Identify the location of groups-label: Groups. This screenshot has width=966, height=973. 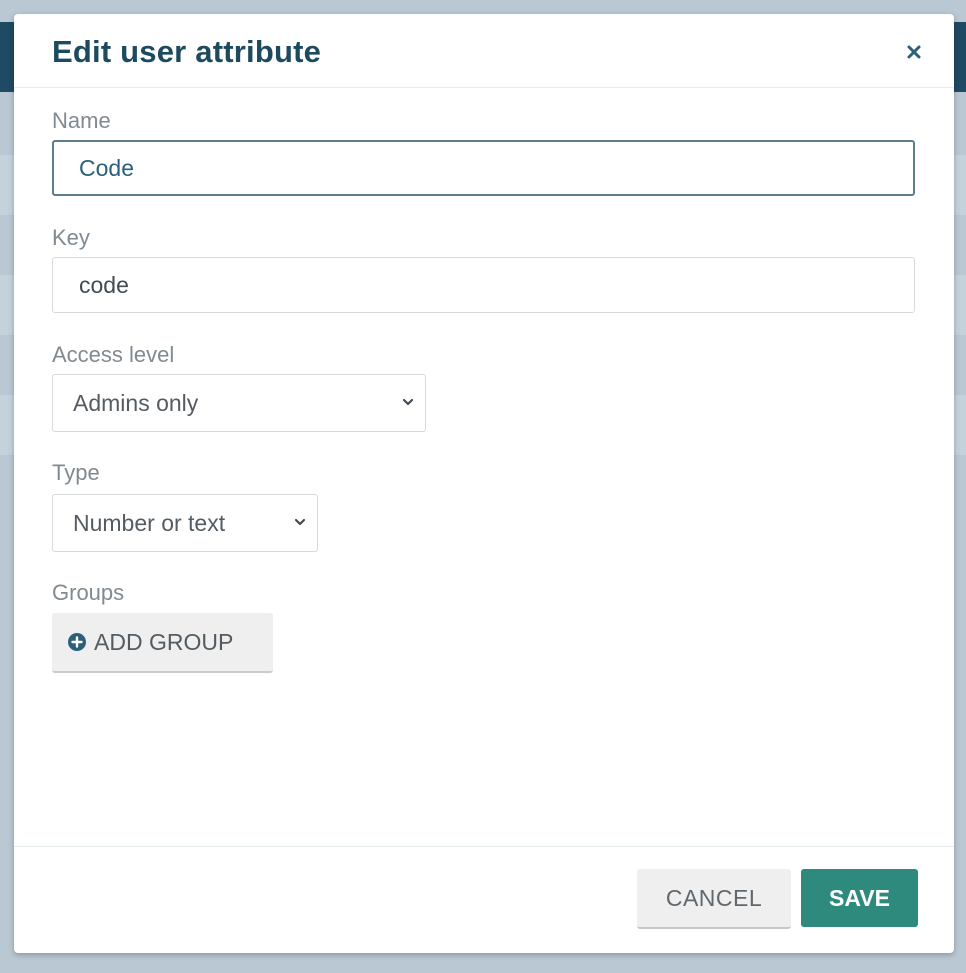
(88, 592).